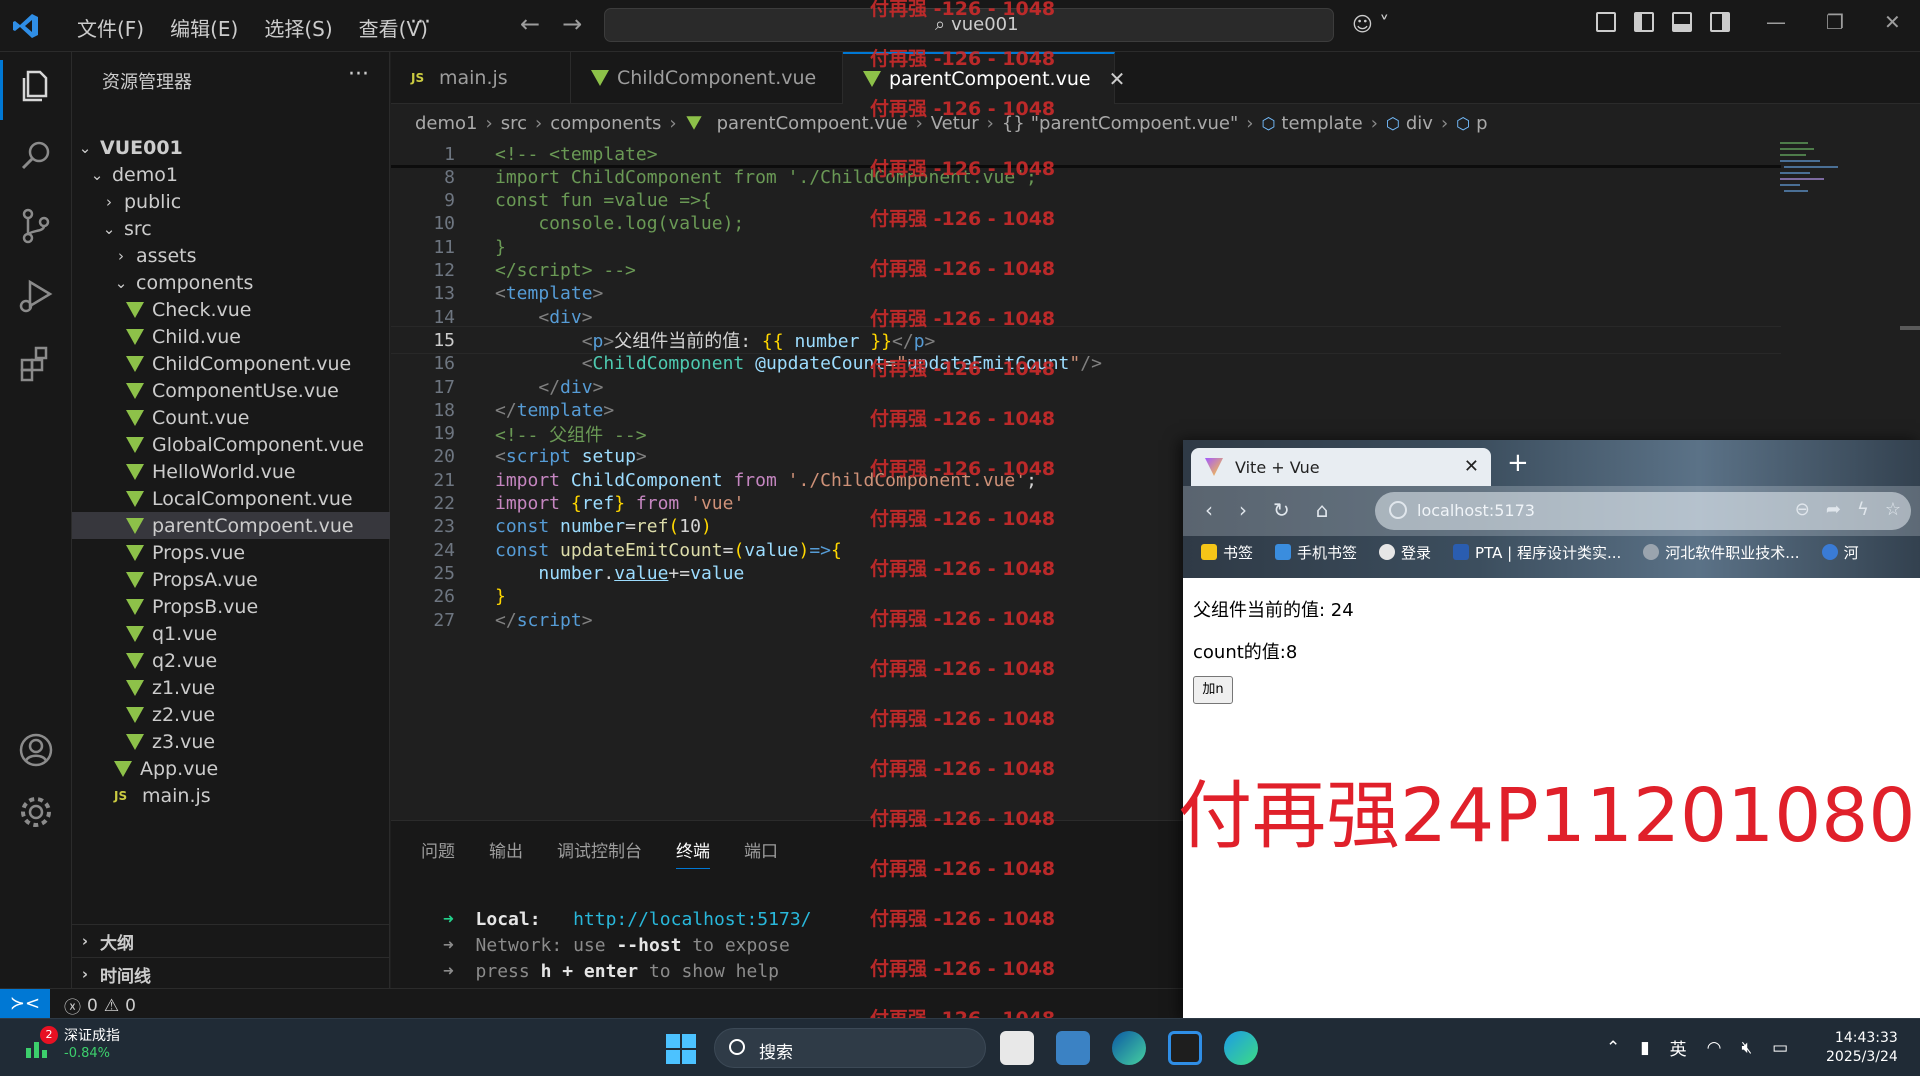  What do you see at coordinates (231, 444) in the screenshot?
I see `tree-item: GlobalComponent.vue` at bounding box center [231, 444].